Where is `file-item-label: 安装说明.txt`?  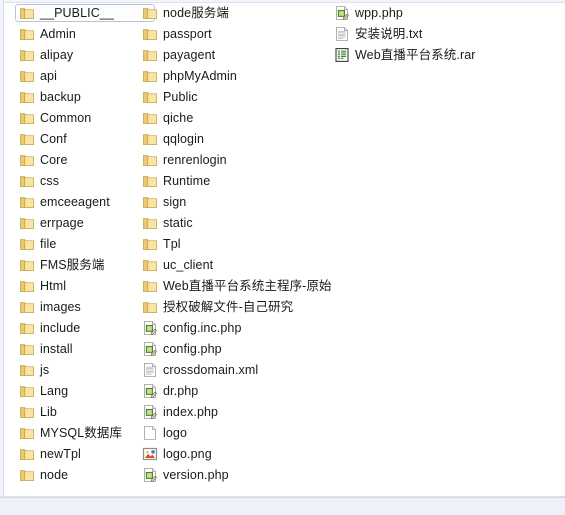 file-item-label: 安装说明.txt is located at coordinates (389, 34).